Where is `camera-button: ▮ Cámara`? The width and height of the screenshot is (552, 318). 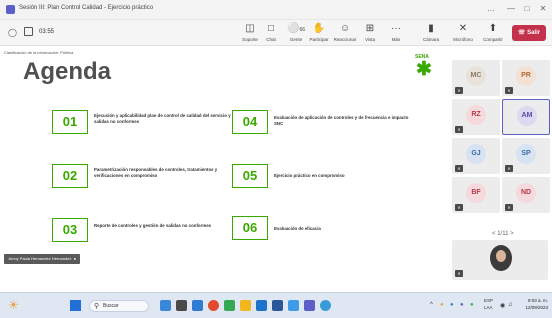
camera-button: ▮ Cámara is located at coordinates (431, 34).